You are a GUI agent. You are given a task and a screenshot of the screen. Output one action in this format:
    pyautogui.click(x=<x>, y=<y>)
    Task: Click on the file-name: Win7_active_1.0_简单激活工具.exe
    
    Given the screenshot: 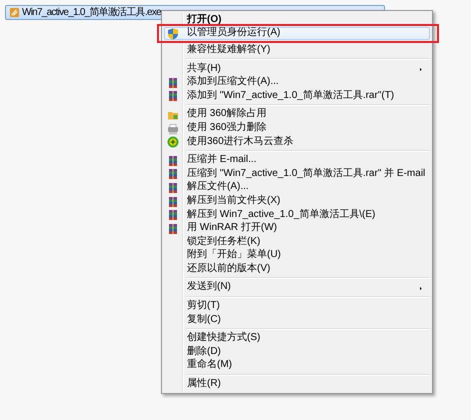 What is the action you would take?
    pyautogui.click(x=91, y=13)
    